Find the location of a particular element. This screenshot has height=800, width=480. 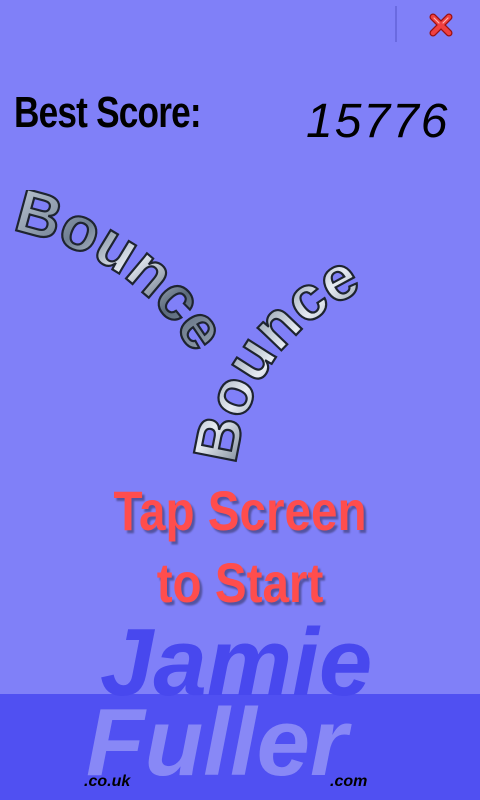

tap-prompt-line1: Tap Screen is located at coordinates (240, 510).